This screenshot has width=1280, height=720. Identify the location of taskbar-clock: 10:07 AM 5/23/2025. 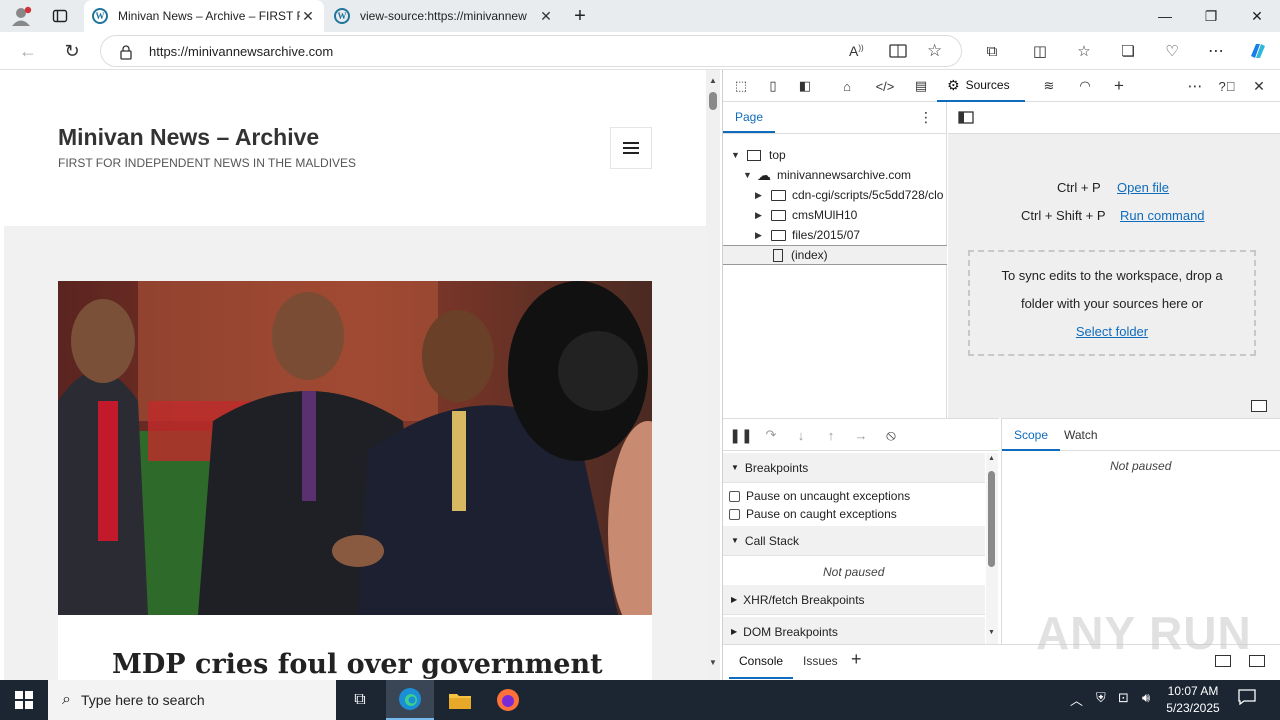
(1193, 700).